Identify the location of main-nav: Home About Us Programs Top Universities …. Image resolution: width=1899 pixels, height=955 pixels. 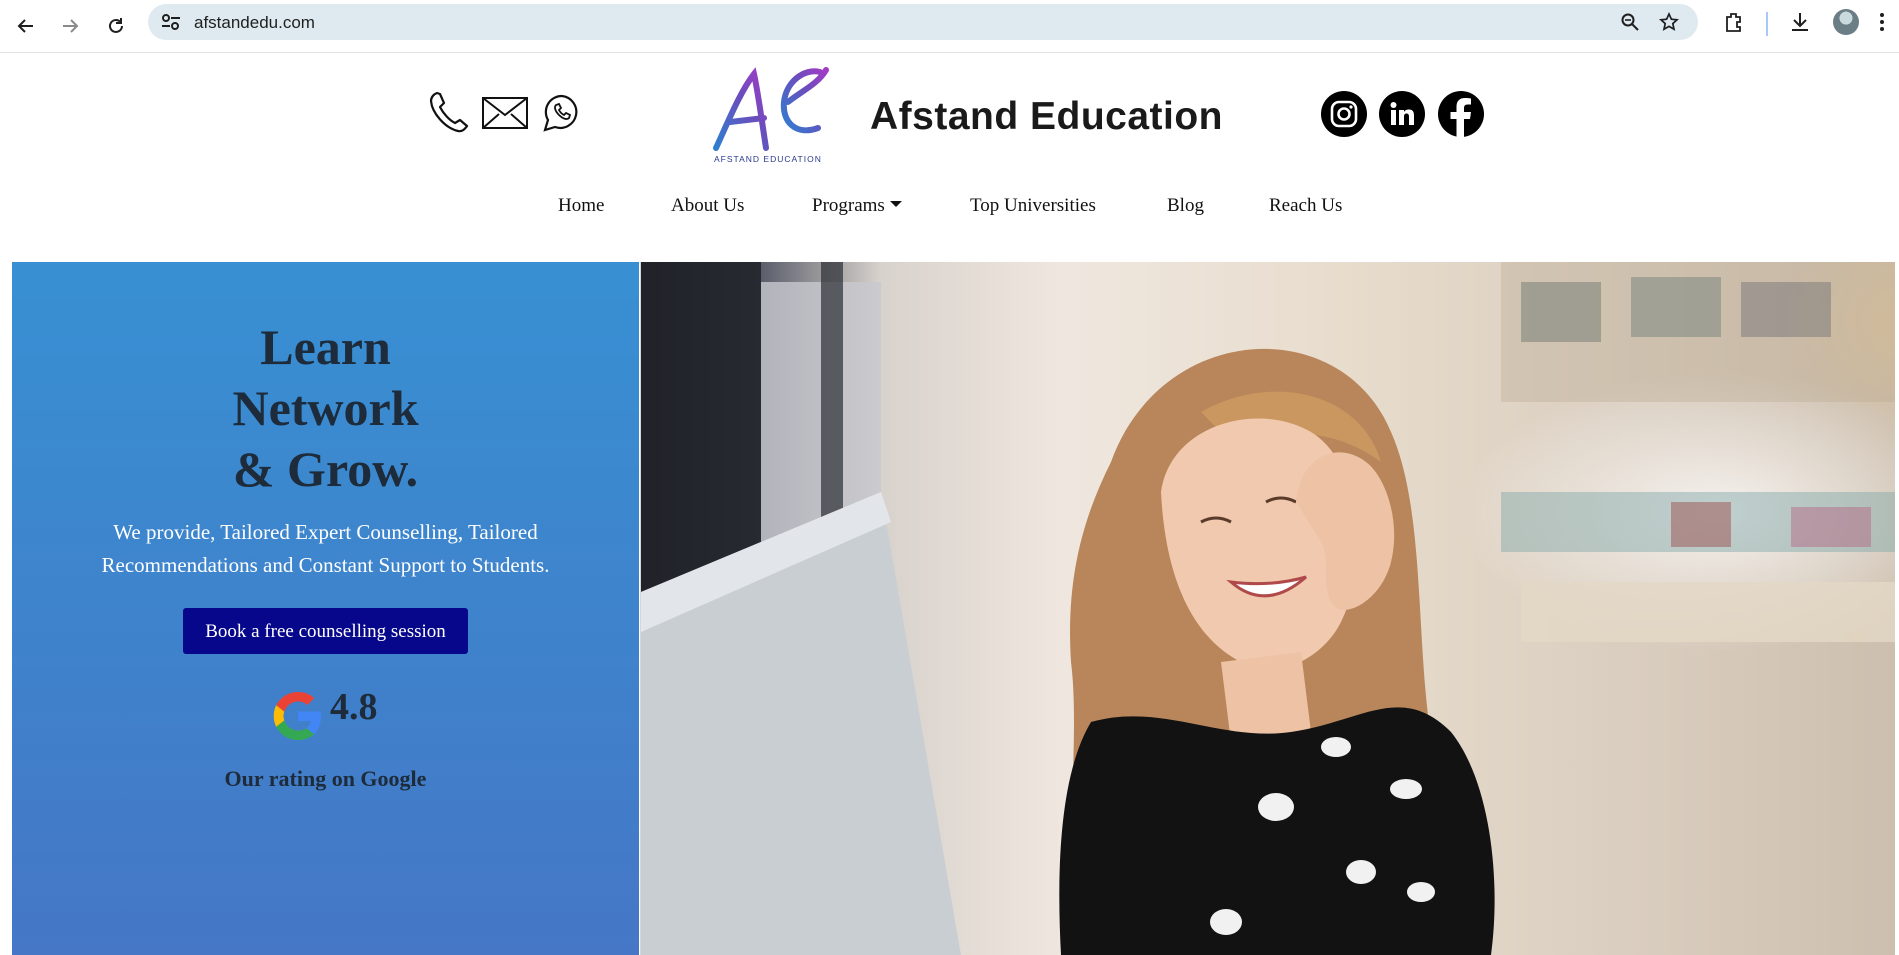
(949, 208).